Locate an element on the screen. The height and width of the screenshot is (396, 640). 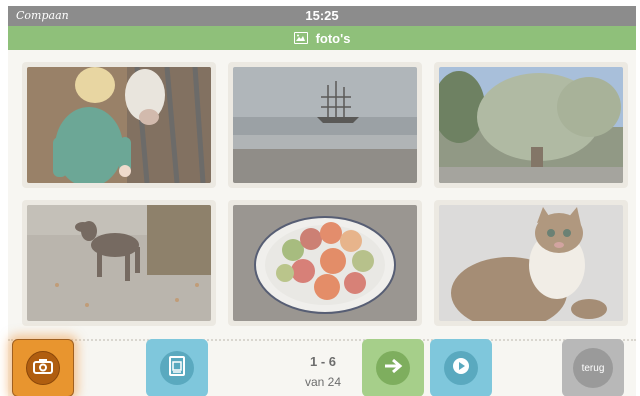
back-button: terug is located at coordinates (593, 367).